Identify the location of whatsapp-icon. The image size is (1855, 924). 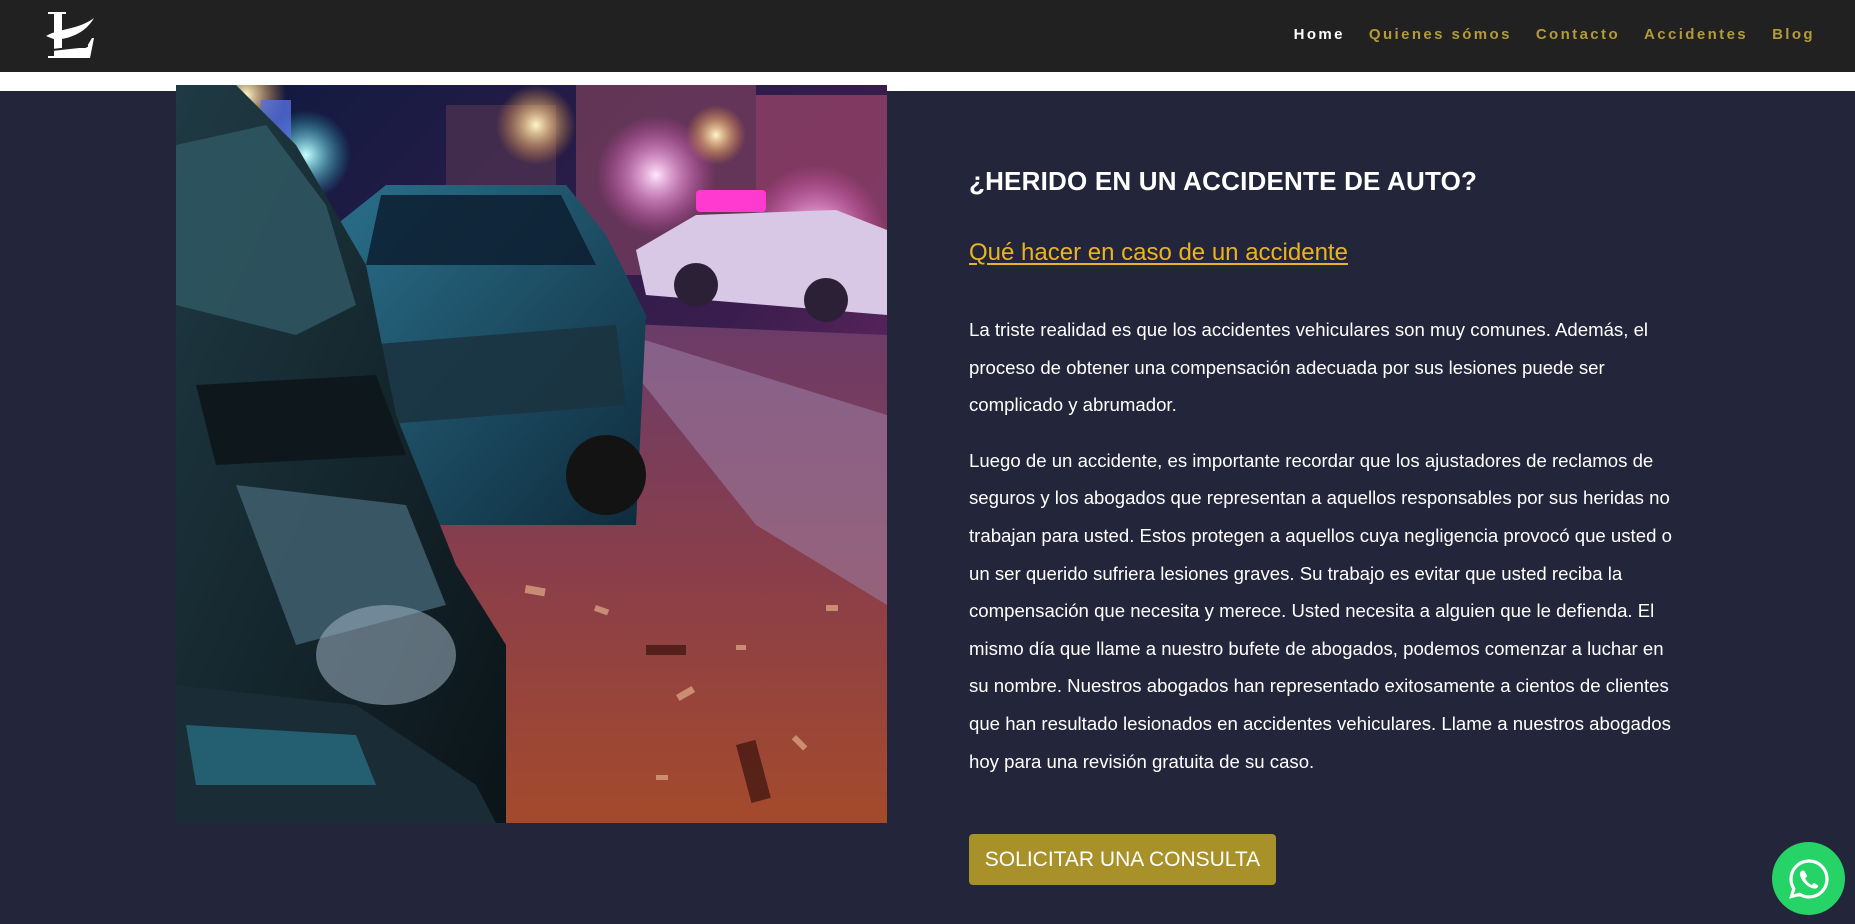
(1808, 878).